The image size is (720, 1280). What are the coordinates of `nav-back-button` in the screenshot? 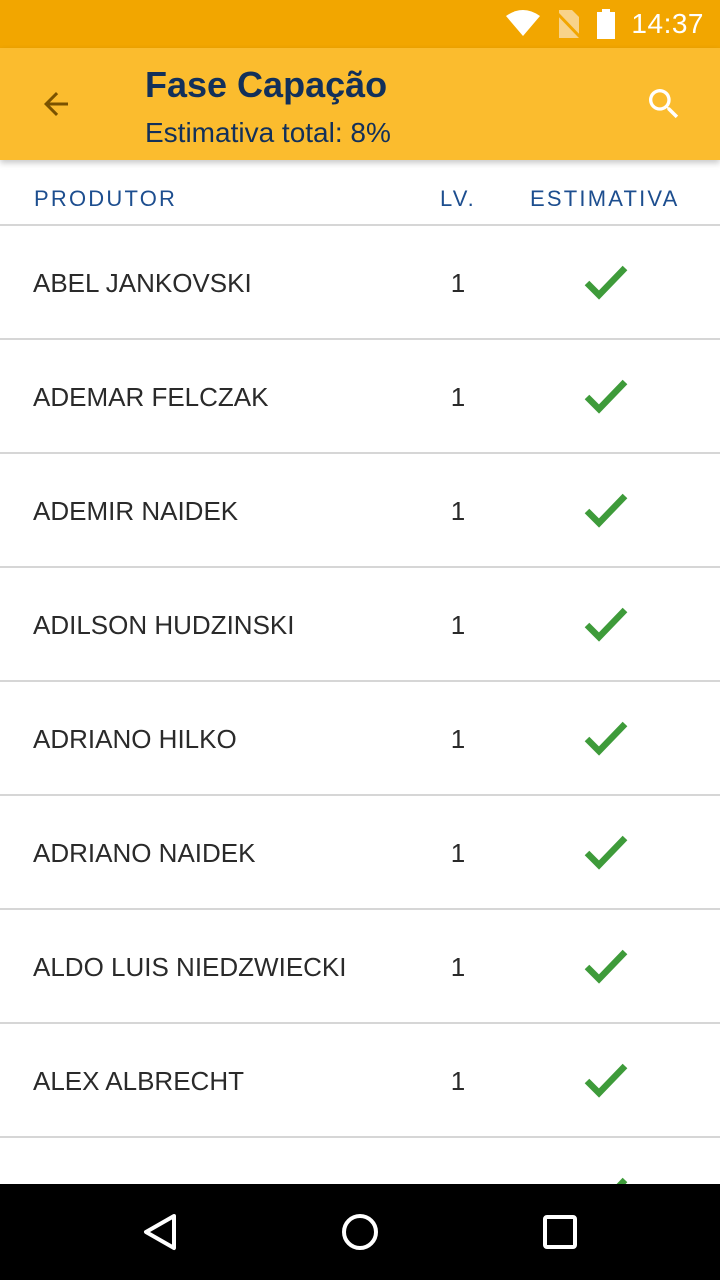 It's located at (160, 1232).